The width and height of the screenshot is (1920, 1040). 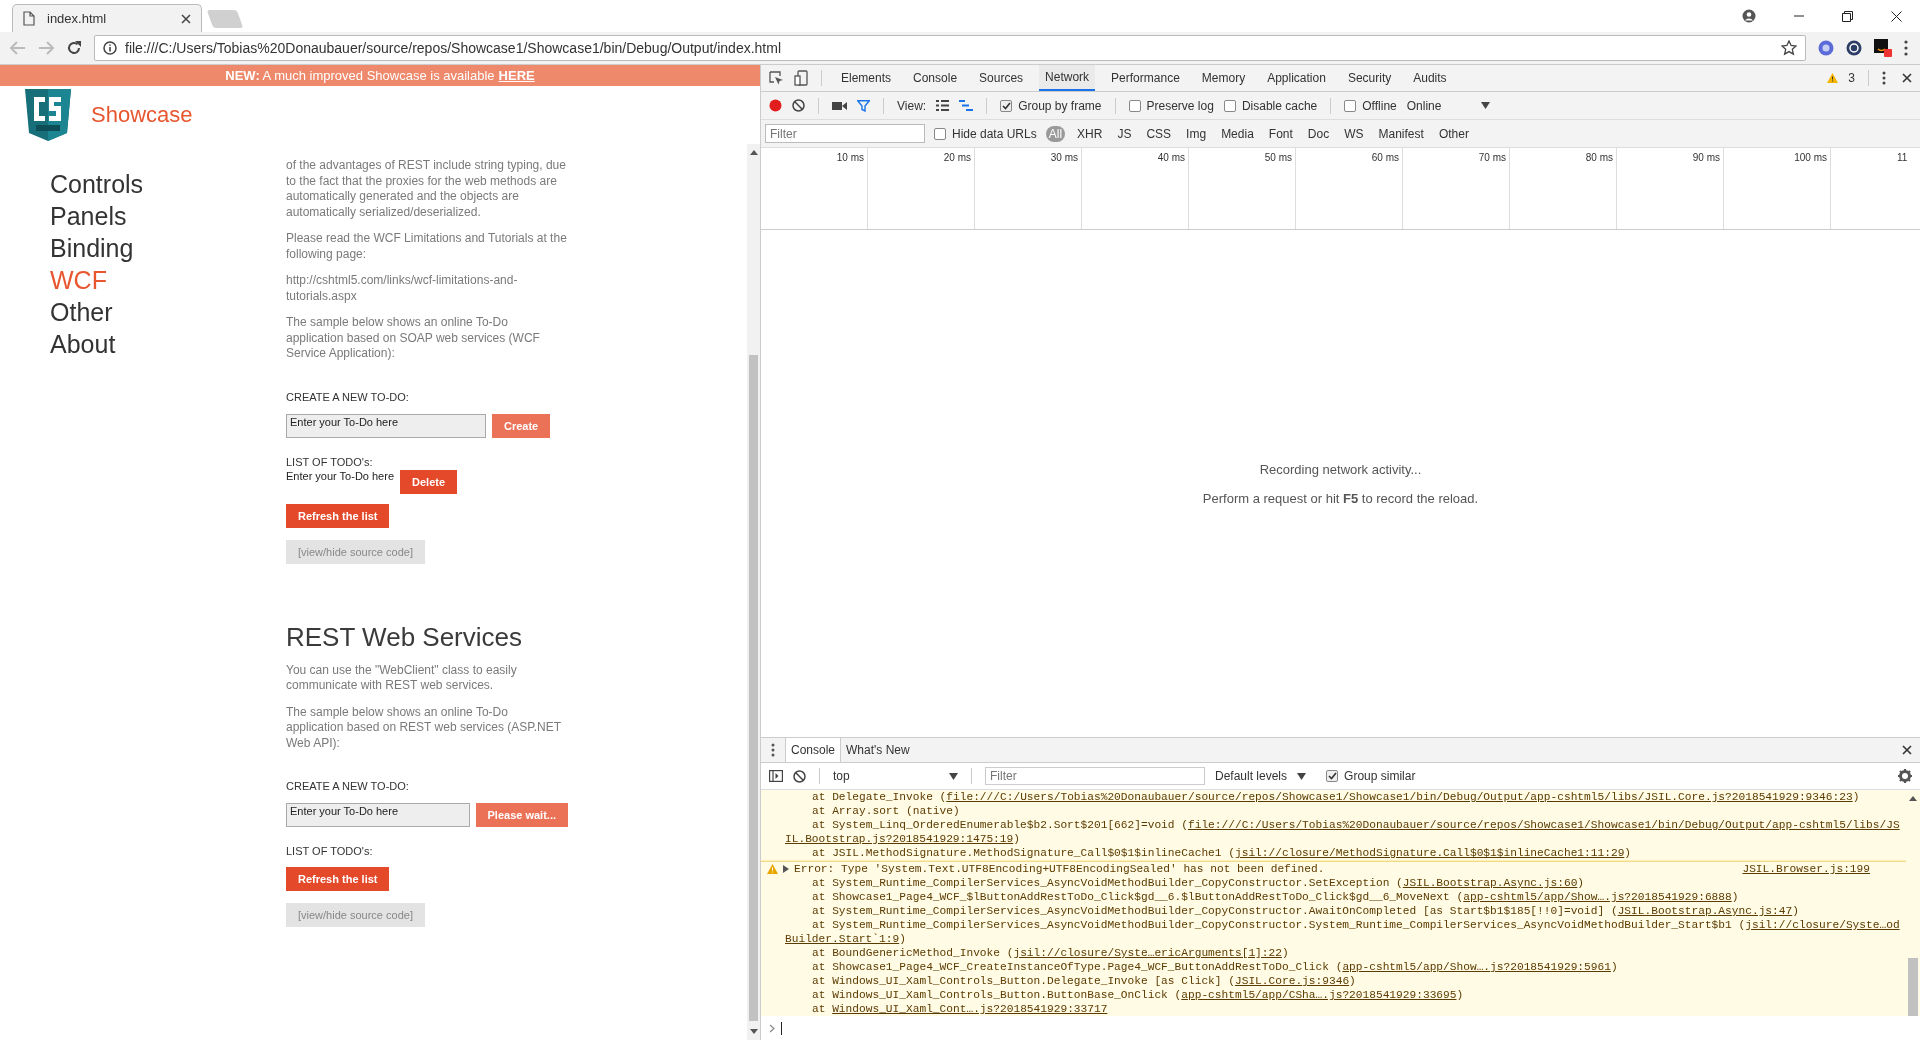 What do you see at coordinates (1543, 825) in the screenshot?
I see `source-link: file:///C:/Users/Tobias%20Donaubauer/source/repos/Showcase1/Showcase1/bin/Debug/Output/app-cshtml5/libs/JS` at bounding box center [1543, 825].